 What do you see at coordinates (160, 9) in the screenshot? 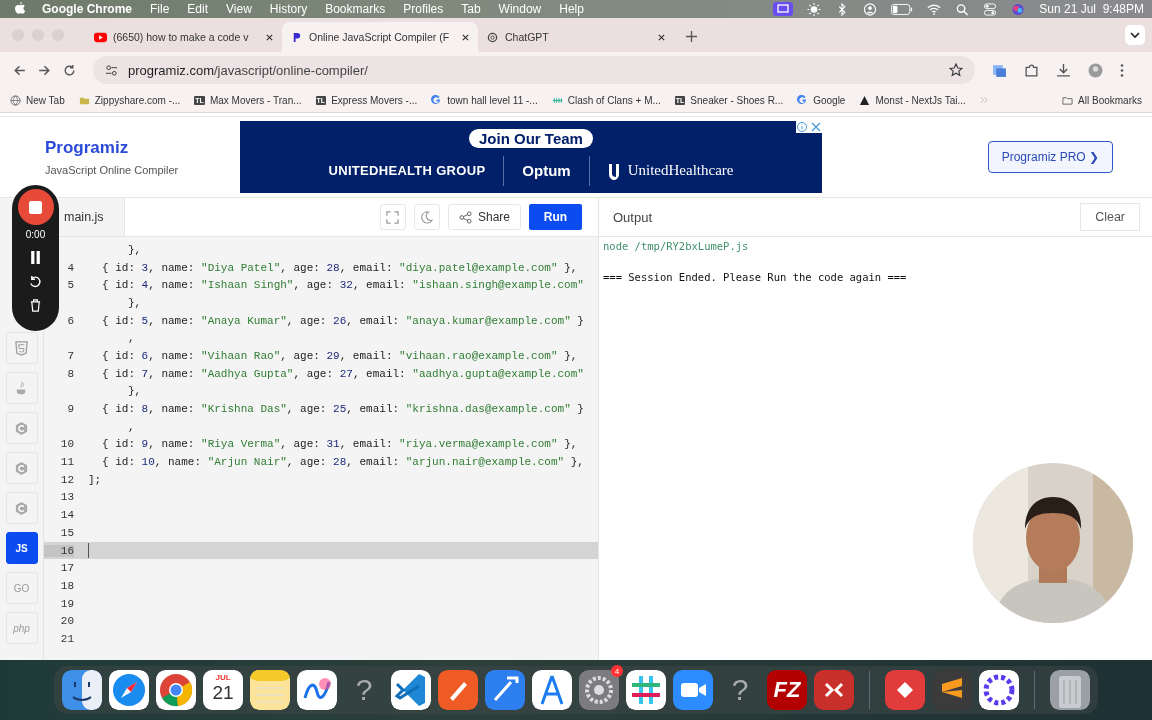
I see `menu-item: File` at bounding box center [160, 9].